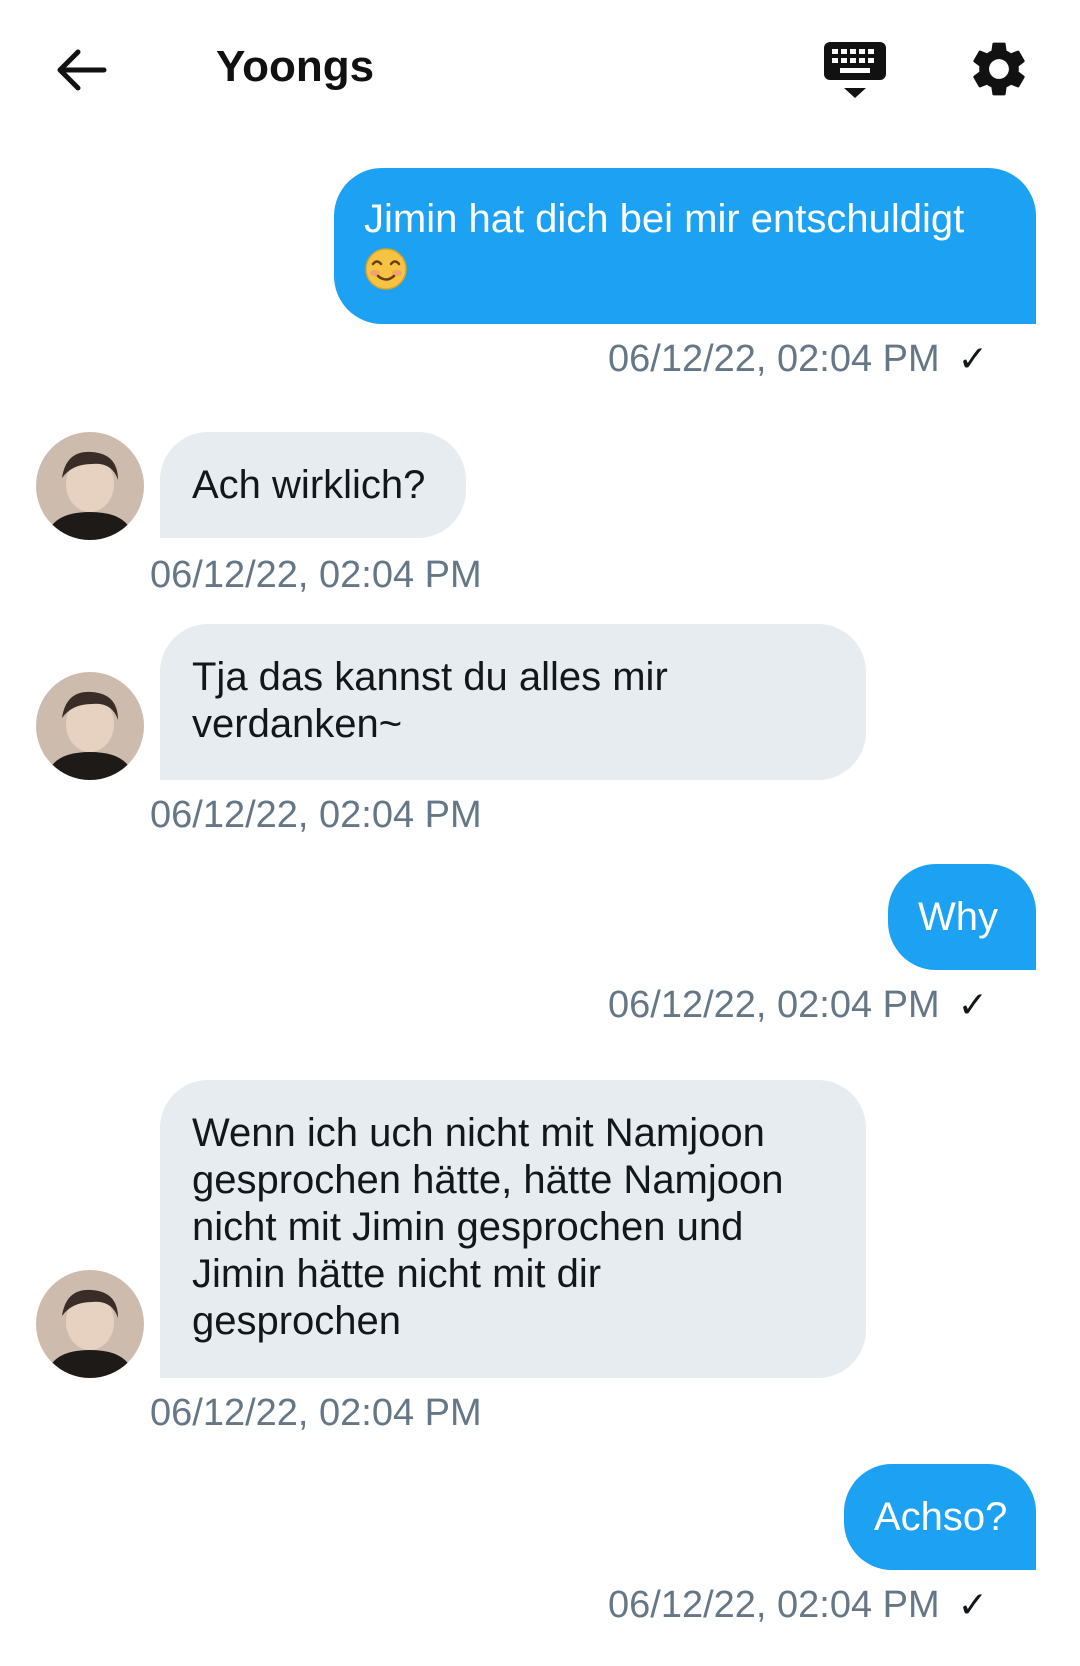  What do you see at coordinates (488, 1180) in the screenshot?
I see `message-text-line: gesprochen hätte, hätte Namjoon` at bounding box center [488, 1180].